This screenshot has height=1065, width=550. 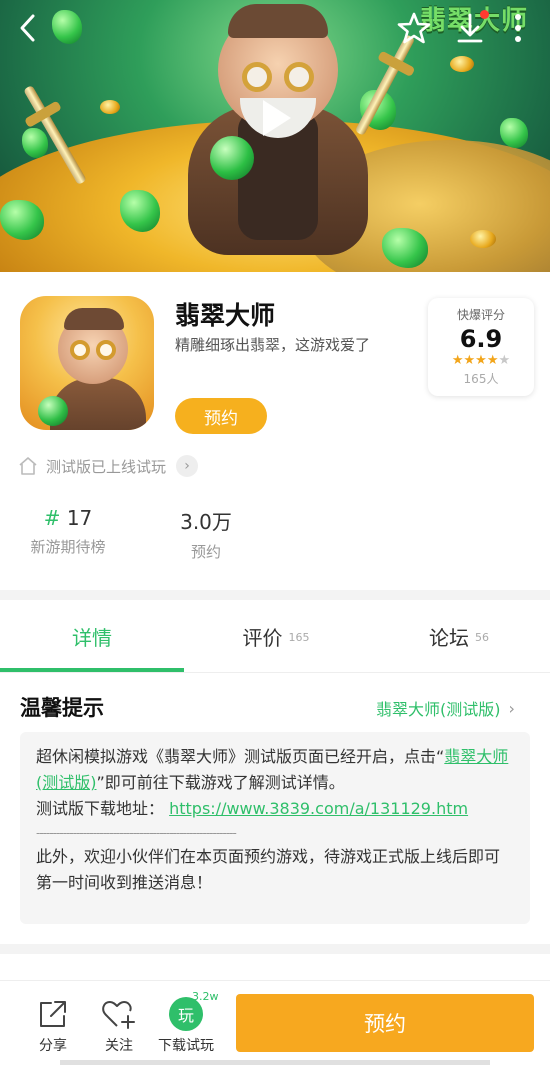 What do you see at coordinates (275, 1062) in the screenshot?
I see `nav-handle` at bounding box center [275, 1062].